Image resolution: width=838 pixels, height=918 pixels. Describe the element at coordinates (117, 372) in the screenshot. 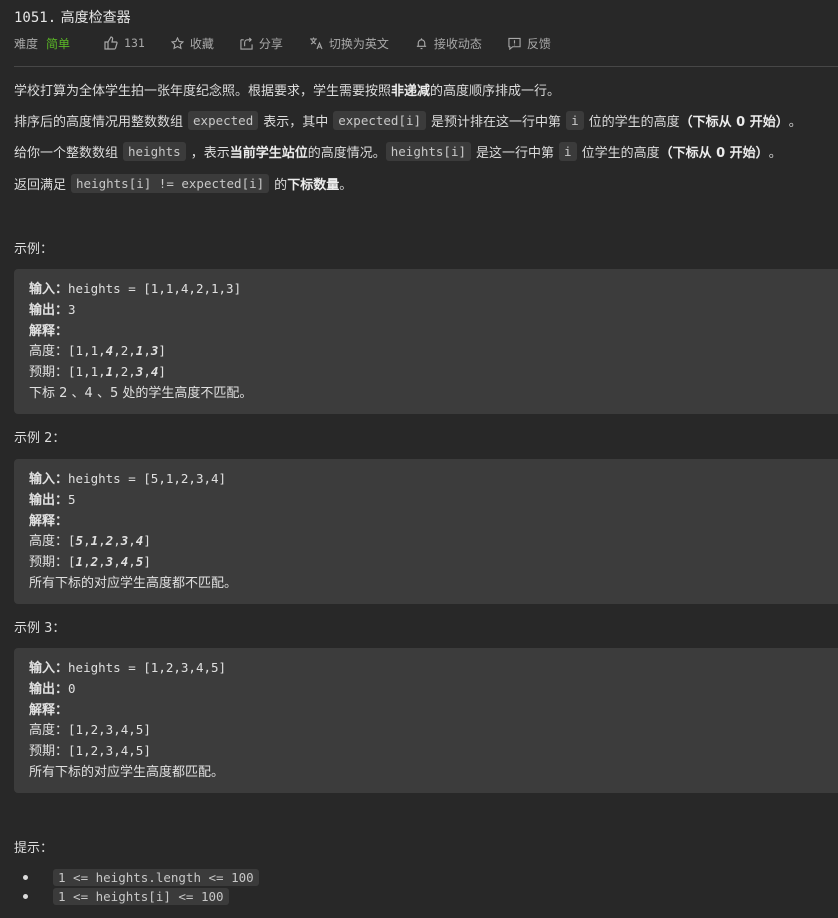

I see `expected-array: [1,1,1,2,3,4]` at that location.